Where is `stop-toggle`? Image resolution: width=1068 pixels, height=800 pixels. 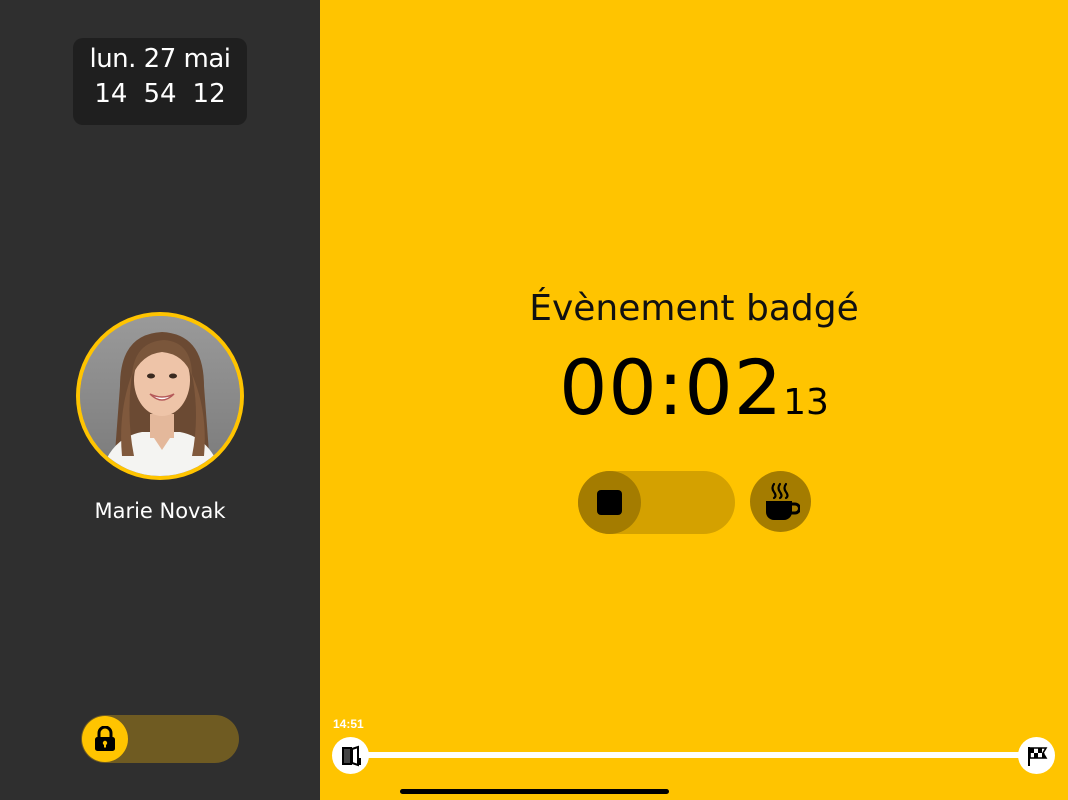
stop-toggle is located at coordinates (656, 502).